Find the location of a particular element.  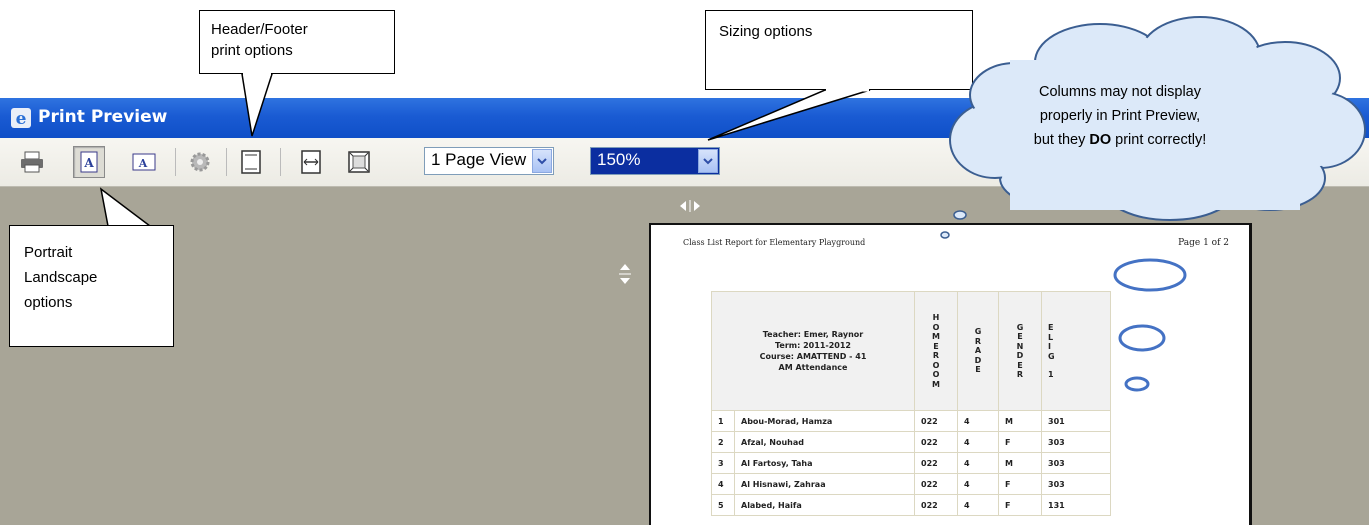

grade-header: GRADE is located at coordinates (978, 351).